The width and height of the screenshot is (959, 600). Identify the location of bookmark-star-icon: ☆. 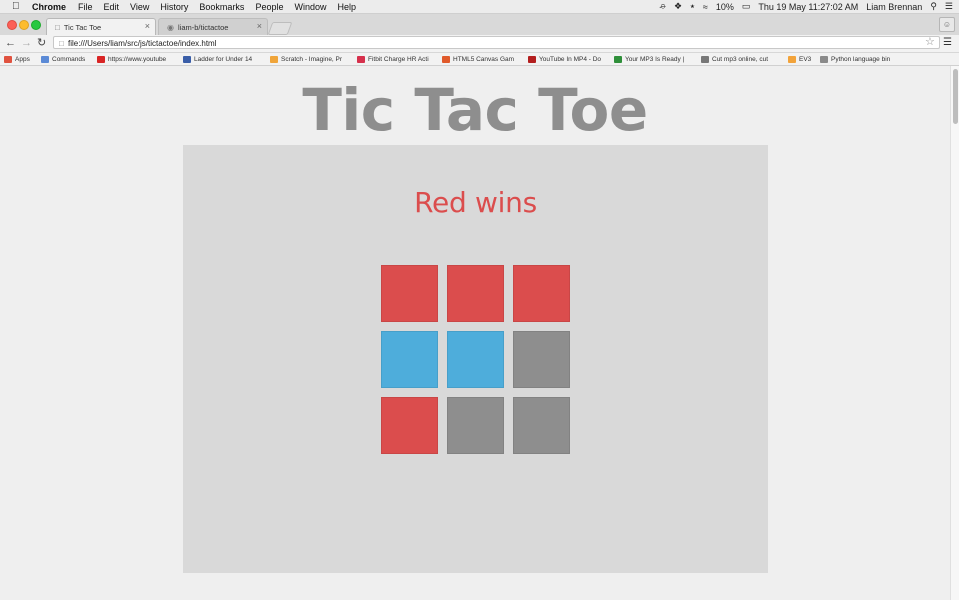
(930, 42).